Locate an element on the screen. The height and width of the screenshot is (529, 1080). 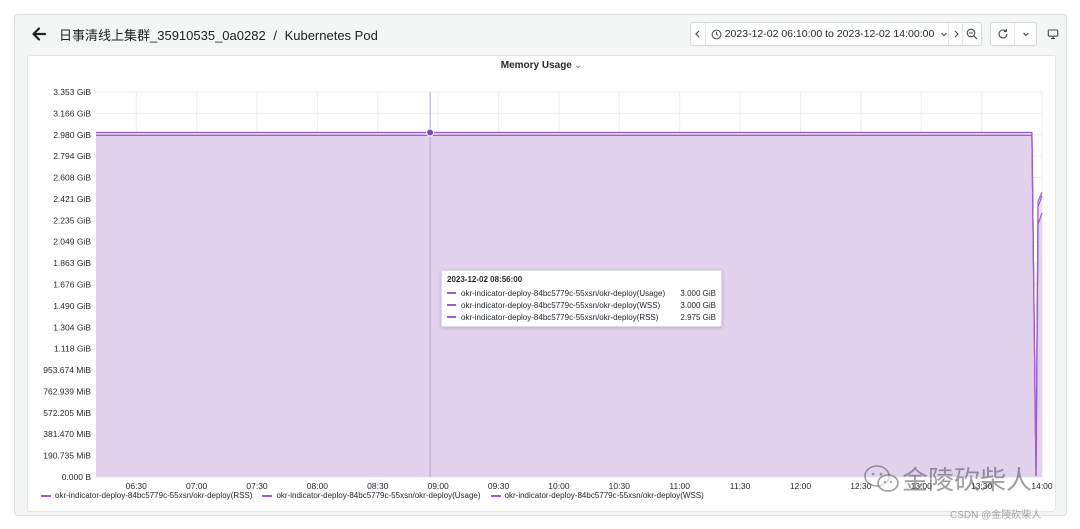
chevron-left-icon is located at coordinates (697, 34).